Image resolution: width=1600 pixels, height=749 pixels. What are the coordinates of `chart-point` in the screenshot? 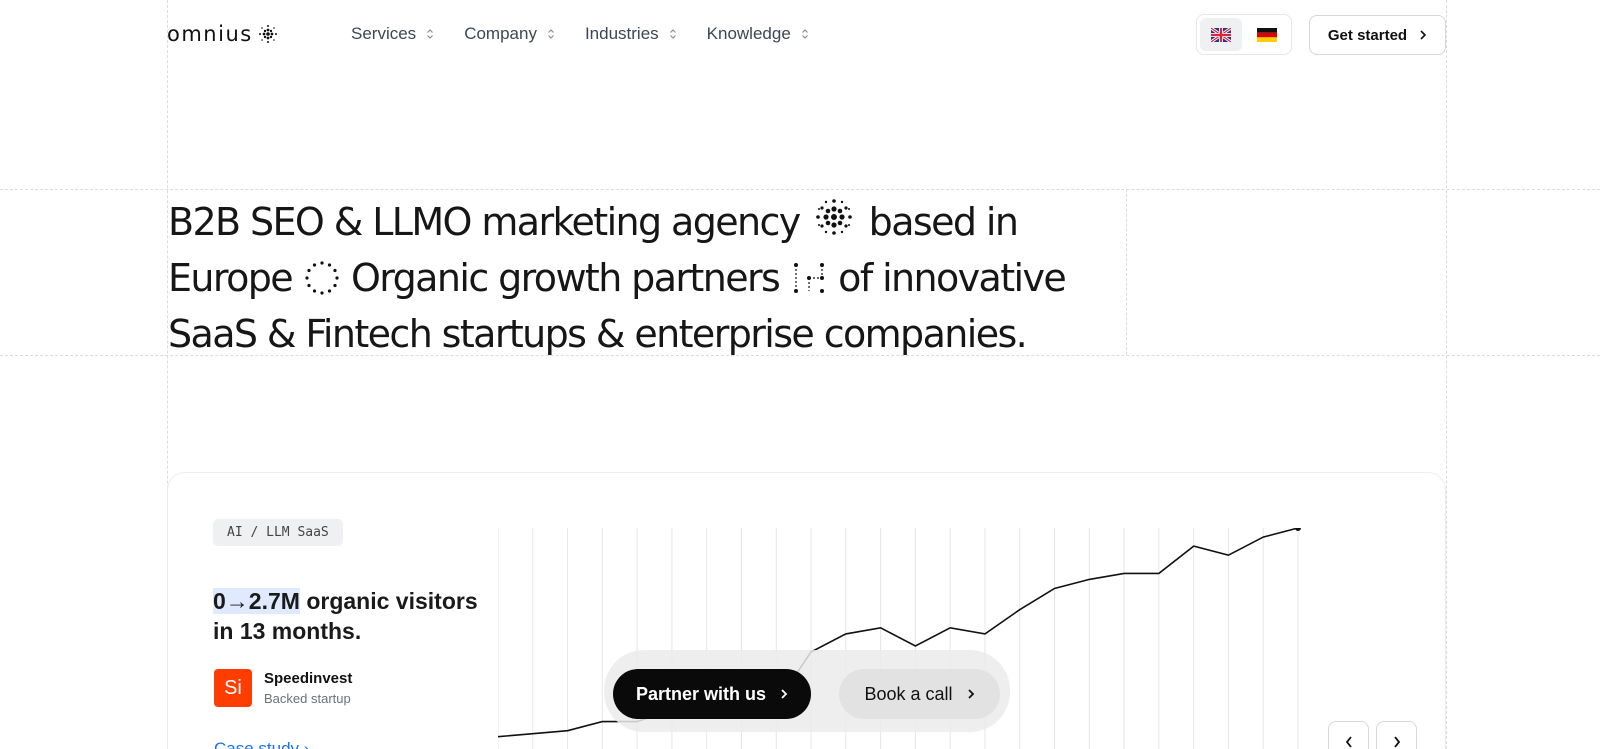 It's located at (1298, 529).